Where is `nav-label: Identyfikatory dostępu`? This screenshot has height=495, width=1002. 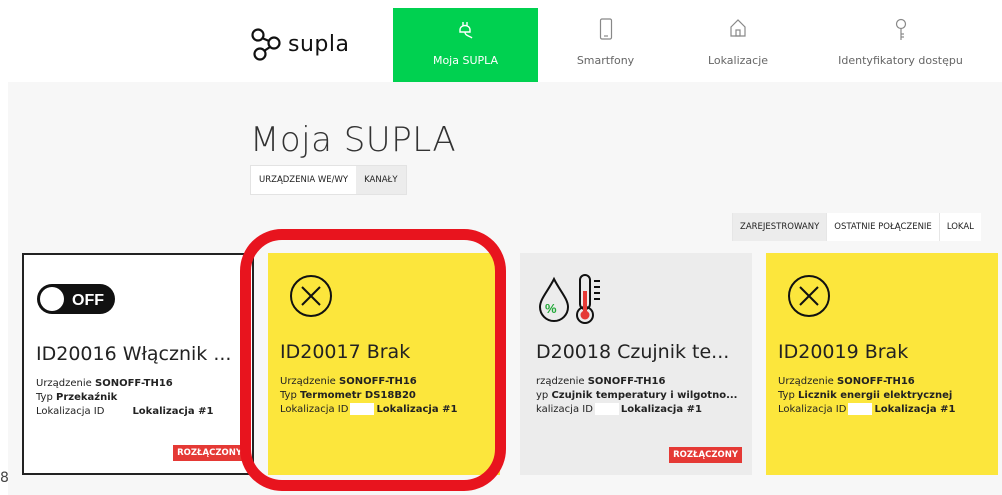
nav-label: Identyfikatory dostępu is located at coordinates (900, 60).